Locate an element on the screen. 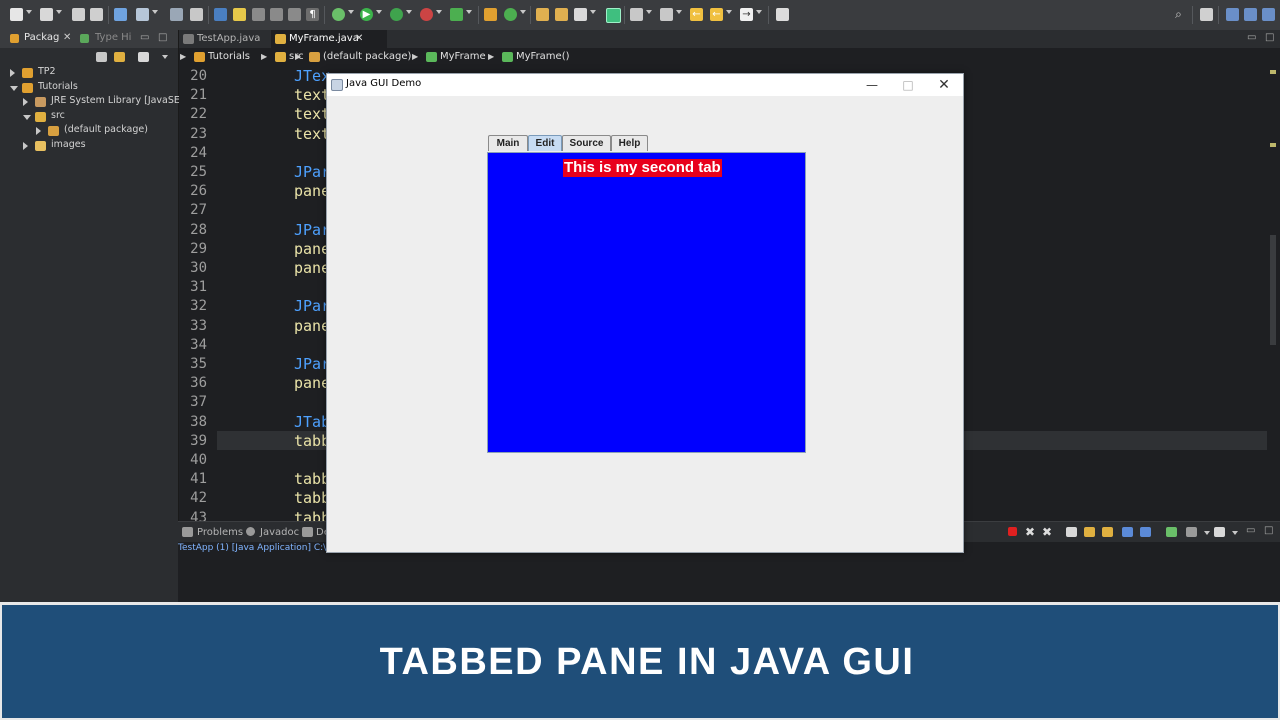 The height and width of the screenshot is (720, 1280). tab-package-explorer: Packag is located at coordinates (41, 37).